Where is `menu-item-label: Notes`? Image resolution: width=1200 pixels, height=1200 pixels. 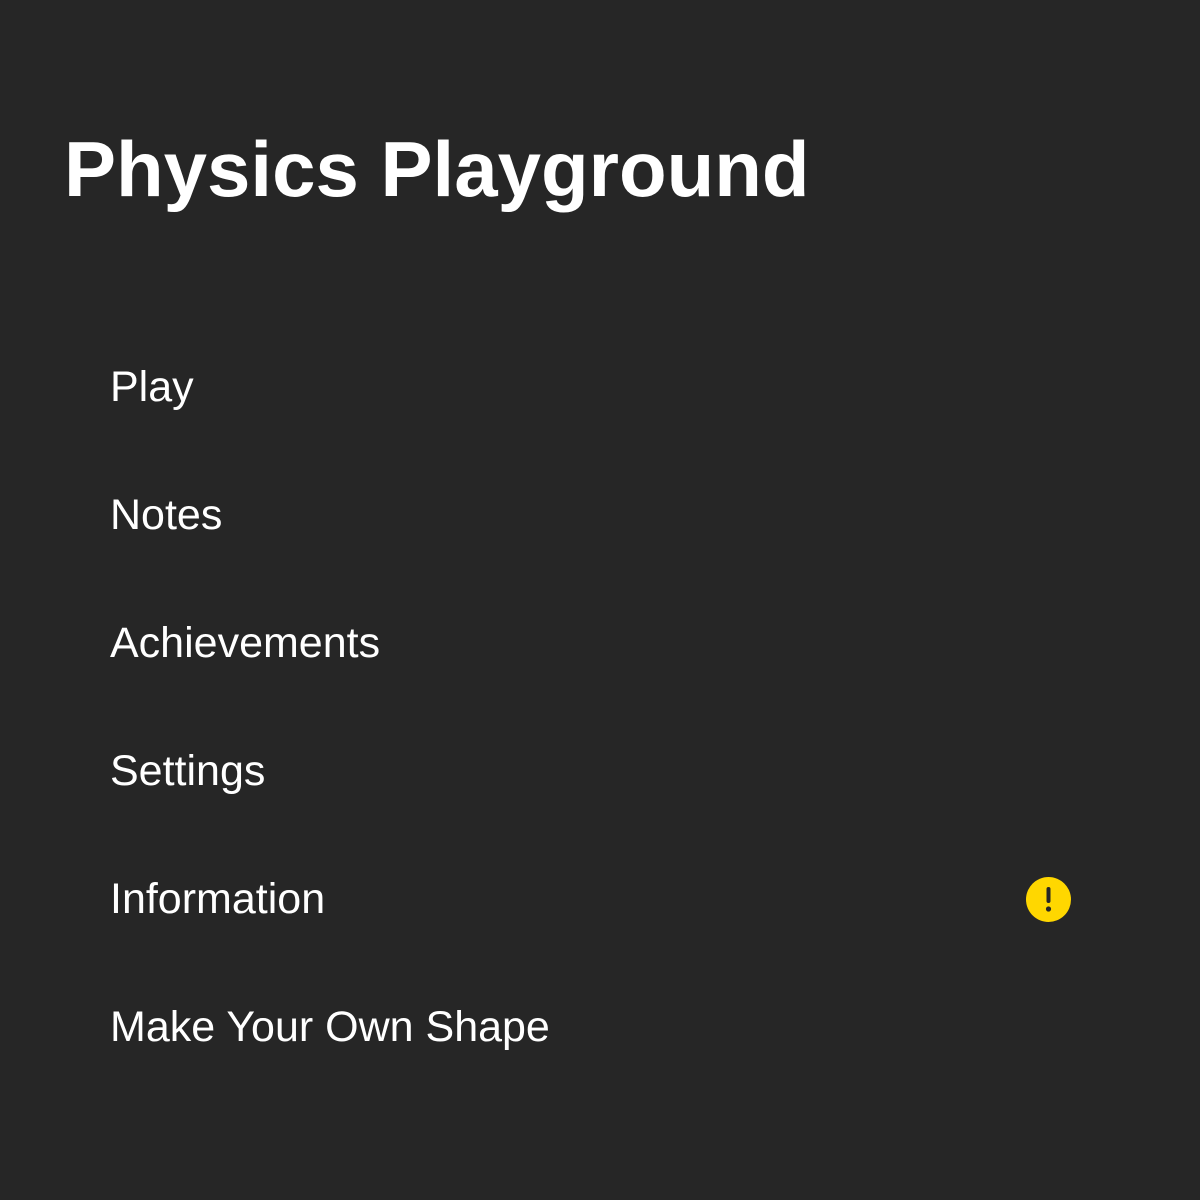
menu-item-label: Notes is located at coordinates (166, 515).